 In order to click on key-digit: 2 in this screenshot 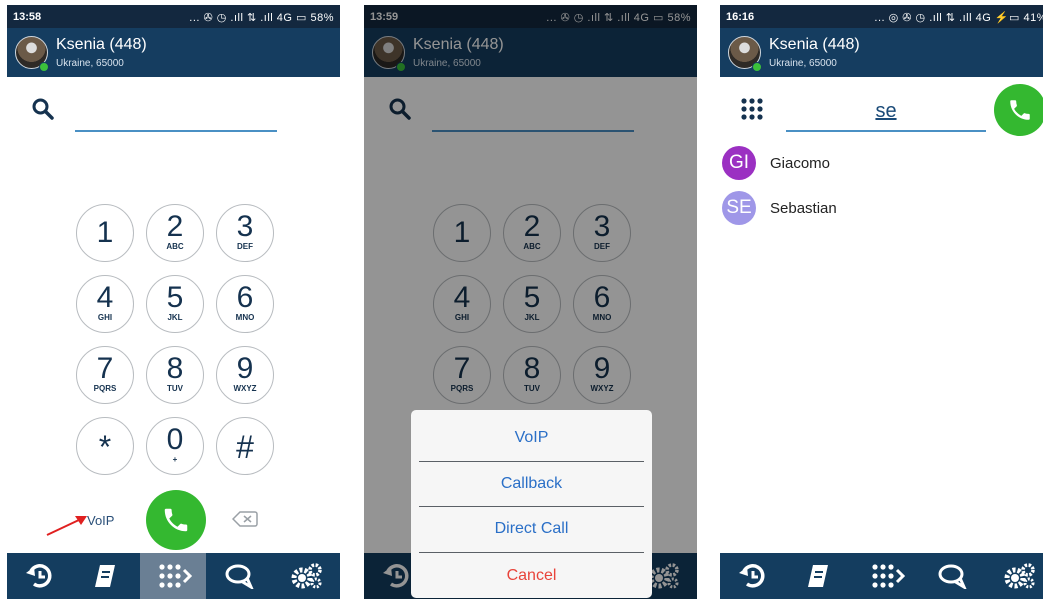, I will do `click(175, 226)`.